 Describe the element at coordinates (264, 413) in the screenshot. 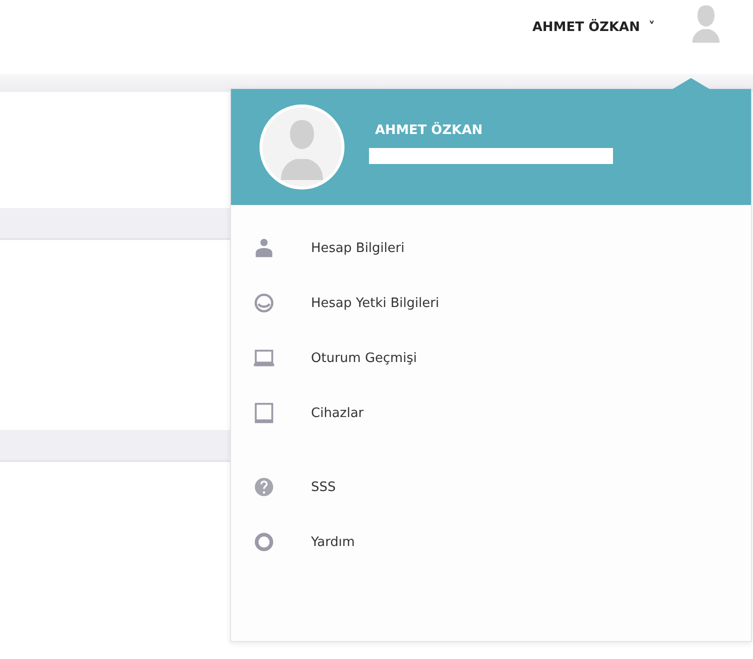

I see `tablet-icon` at that location.